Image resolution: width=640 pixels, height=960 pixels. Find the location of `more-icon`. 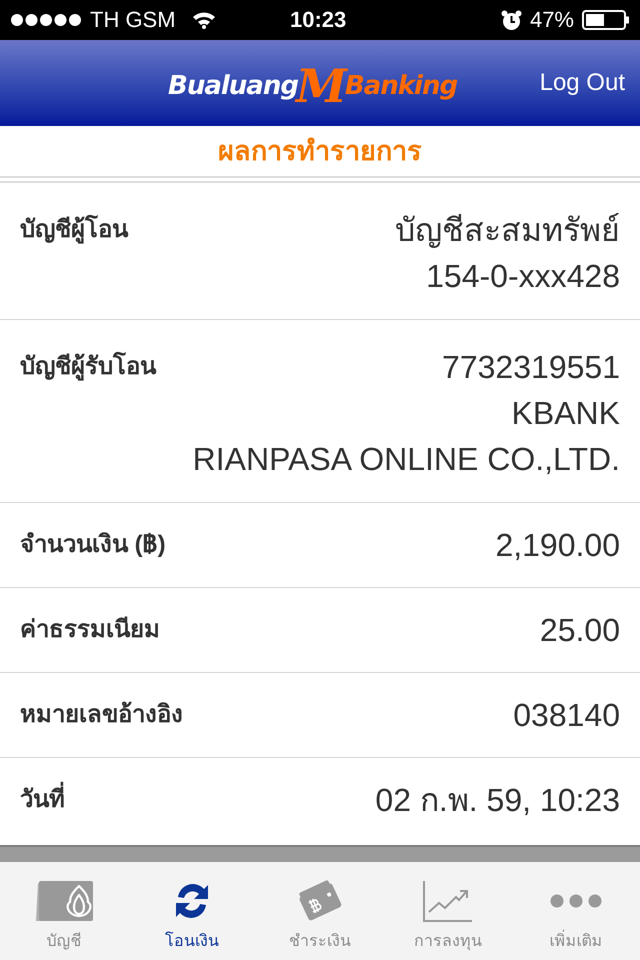

more-icon is located at coordinates (576, 901).